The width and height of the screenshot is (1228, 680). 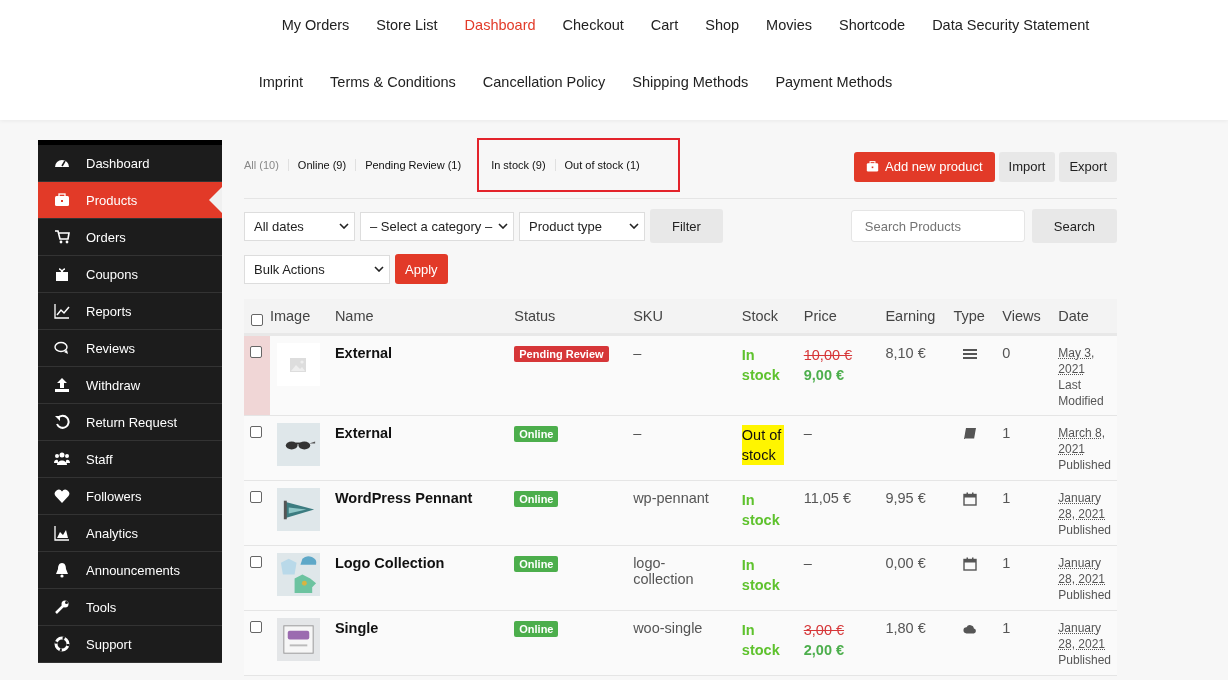 What do you see at coordinates (664, 25) in the screenshot?
I see `menu-link: Cart` at bounding box center [664, 25].